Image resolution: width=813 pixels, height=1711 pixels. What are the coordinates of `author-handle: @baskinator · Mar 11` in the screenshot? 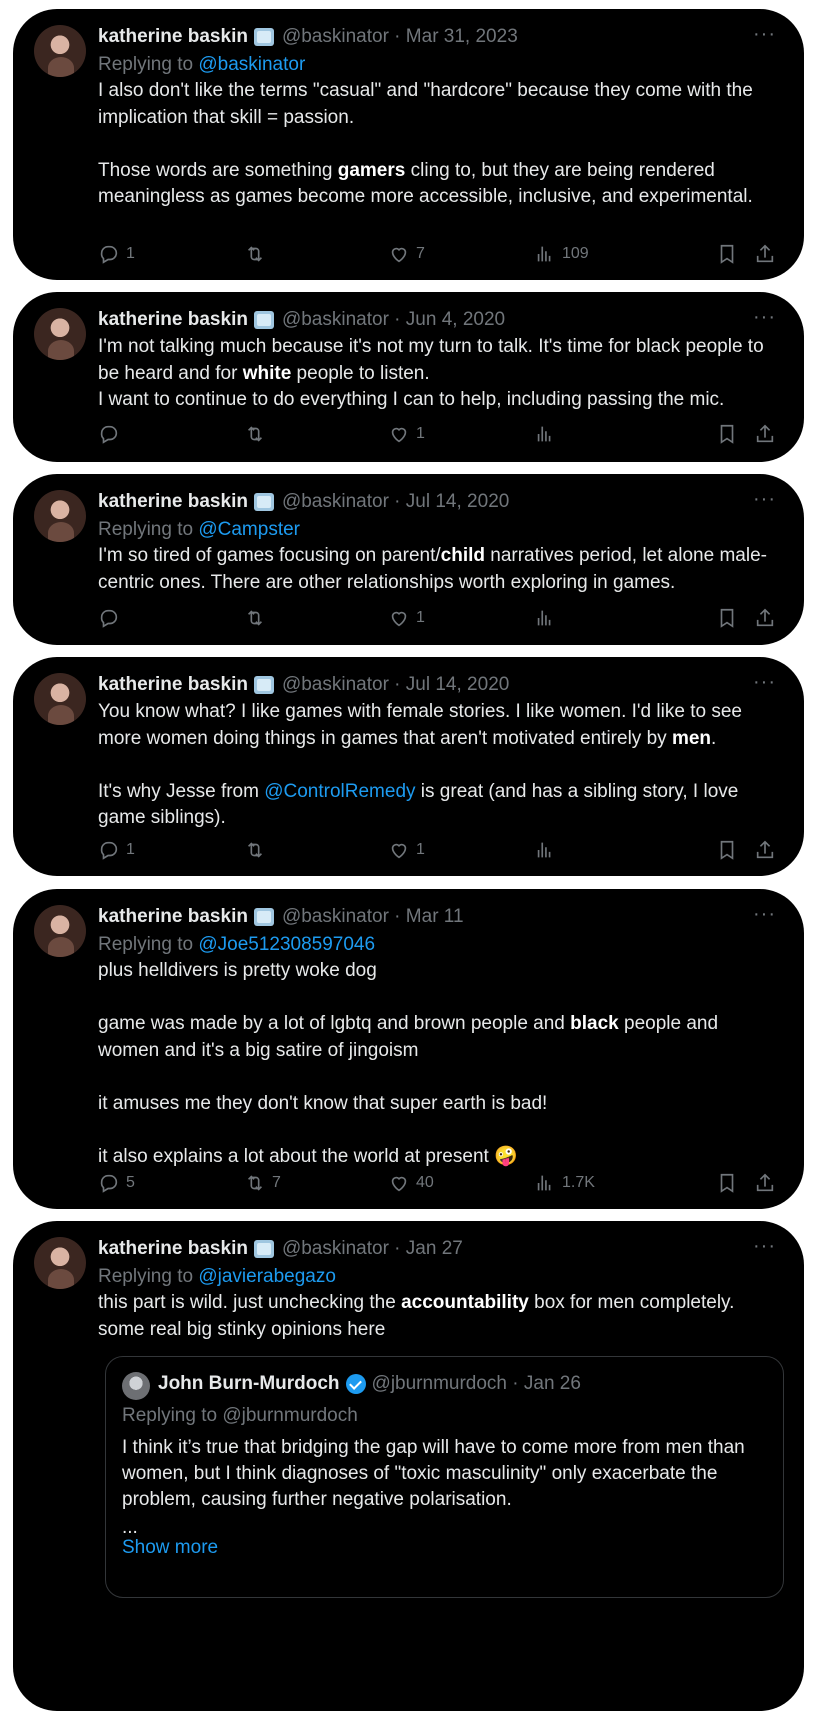 It's located at (373, 917).